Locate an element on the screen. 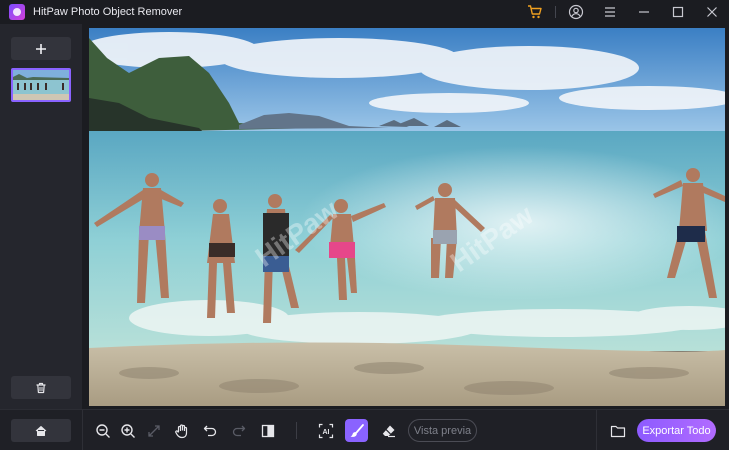  menu-button is located at coordinates (610, 12).